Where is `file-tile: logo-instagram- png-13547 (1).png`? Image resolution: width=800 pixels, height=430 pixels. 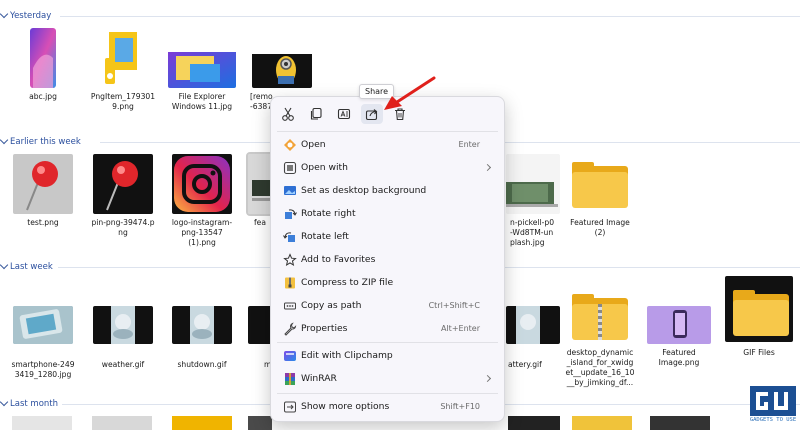
file-tile: logo-instagram- png-13547 (1).png is located at coordinates (202, 204).